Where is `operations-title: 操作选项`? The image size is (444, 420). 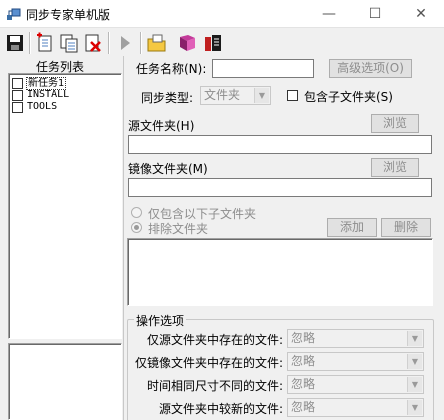 operations-title: 操作选项 is located at coordinates (160, 320).